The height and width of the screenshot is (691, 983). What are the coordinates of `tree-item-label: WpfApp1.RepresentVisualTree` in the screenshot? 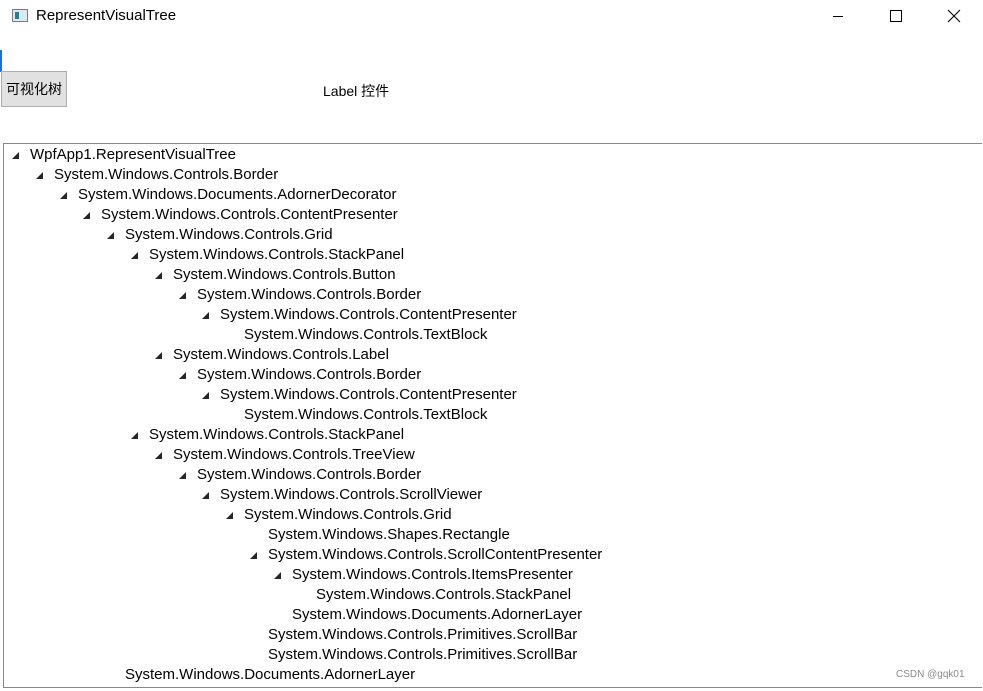 It's located at (133, 154).